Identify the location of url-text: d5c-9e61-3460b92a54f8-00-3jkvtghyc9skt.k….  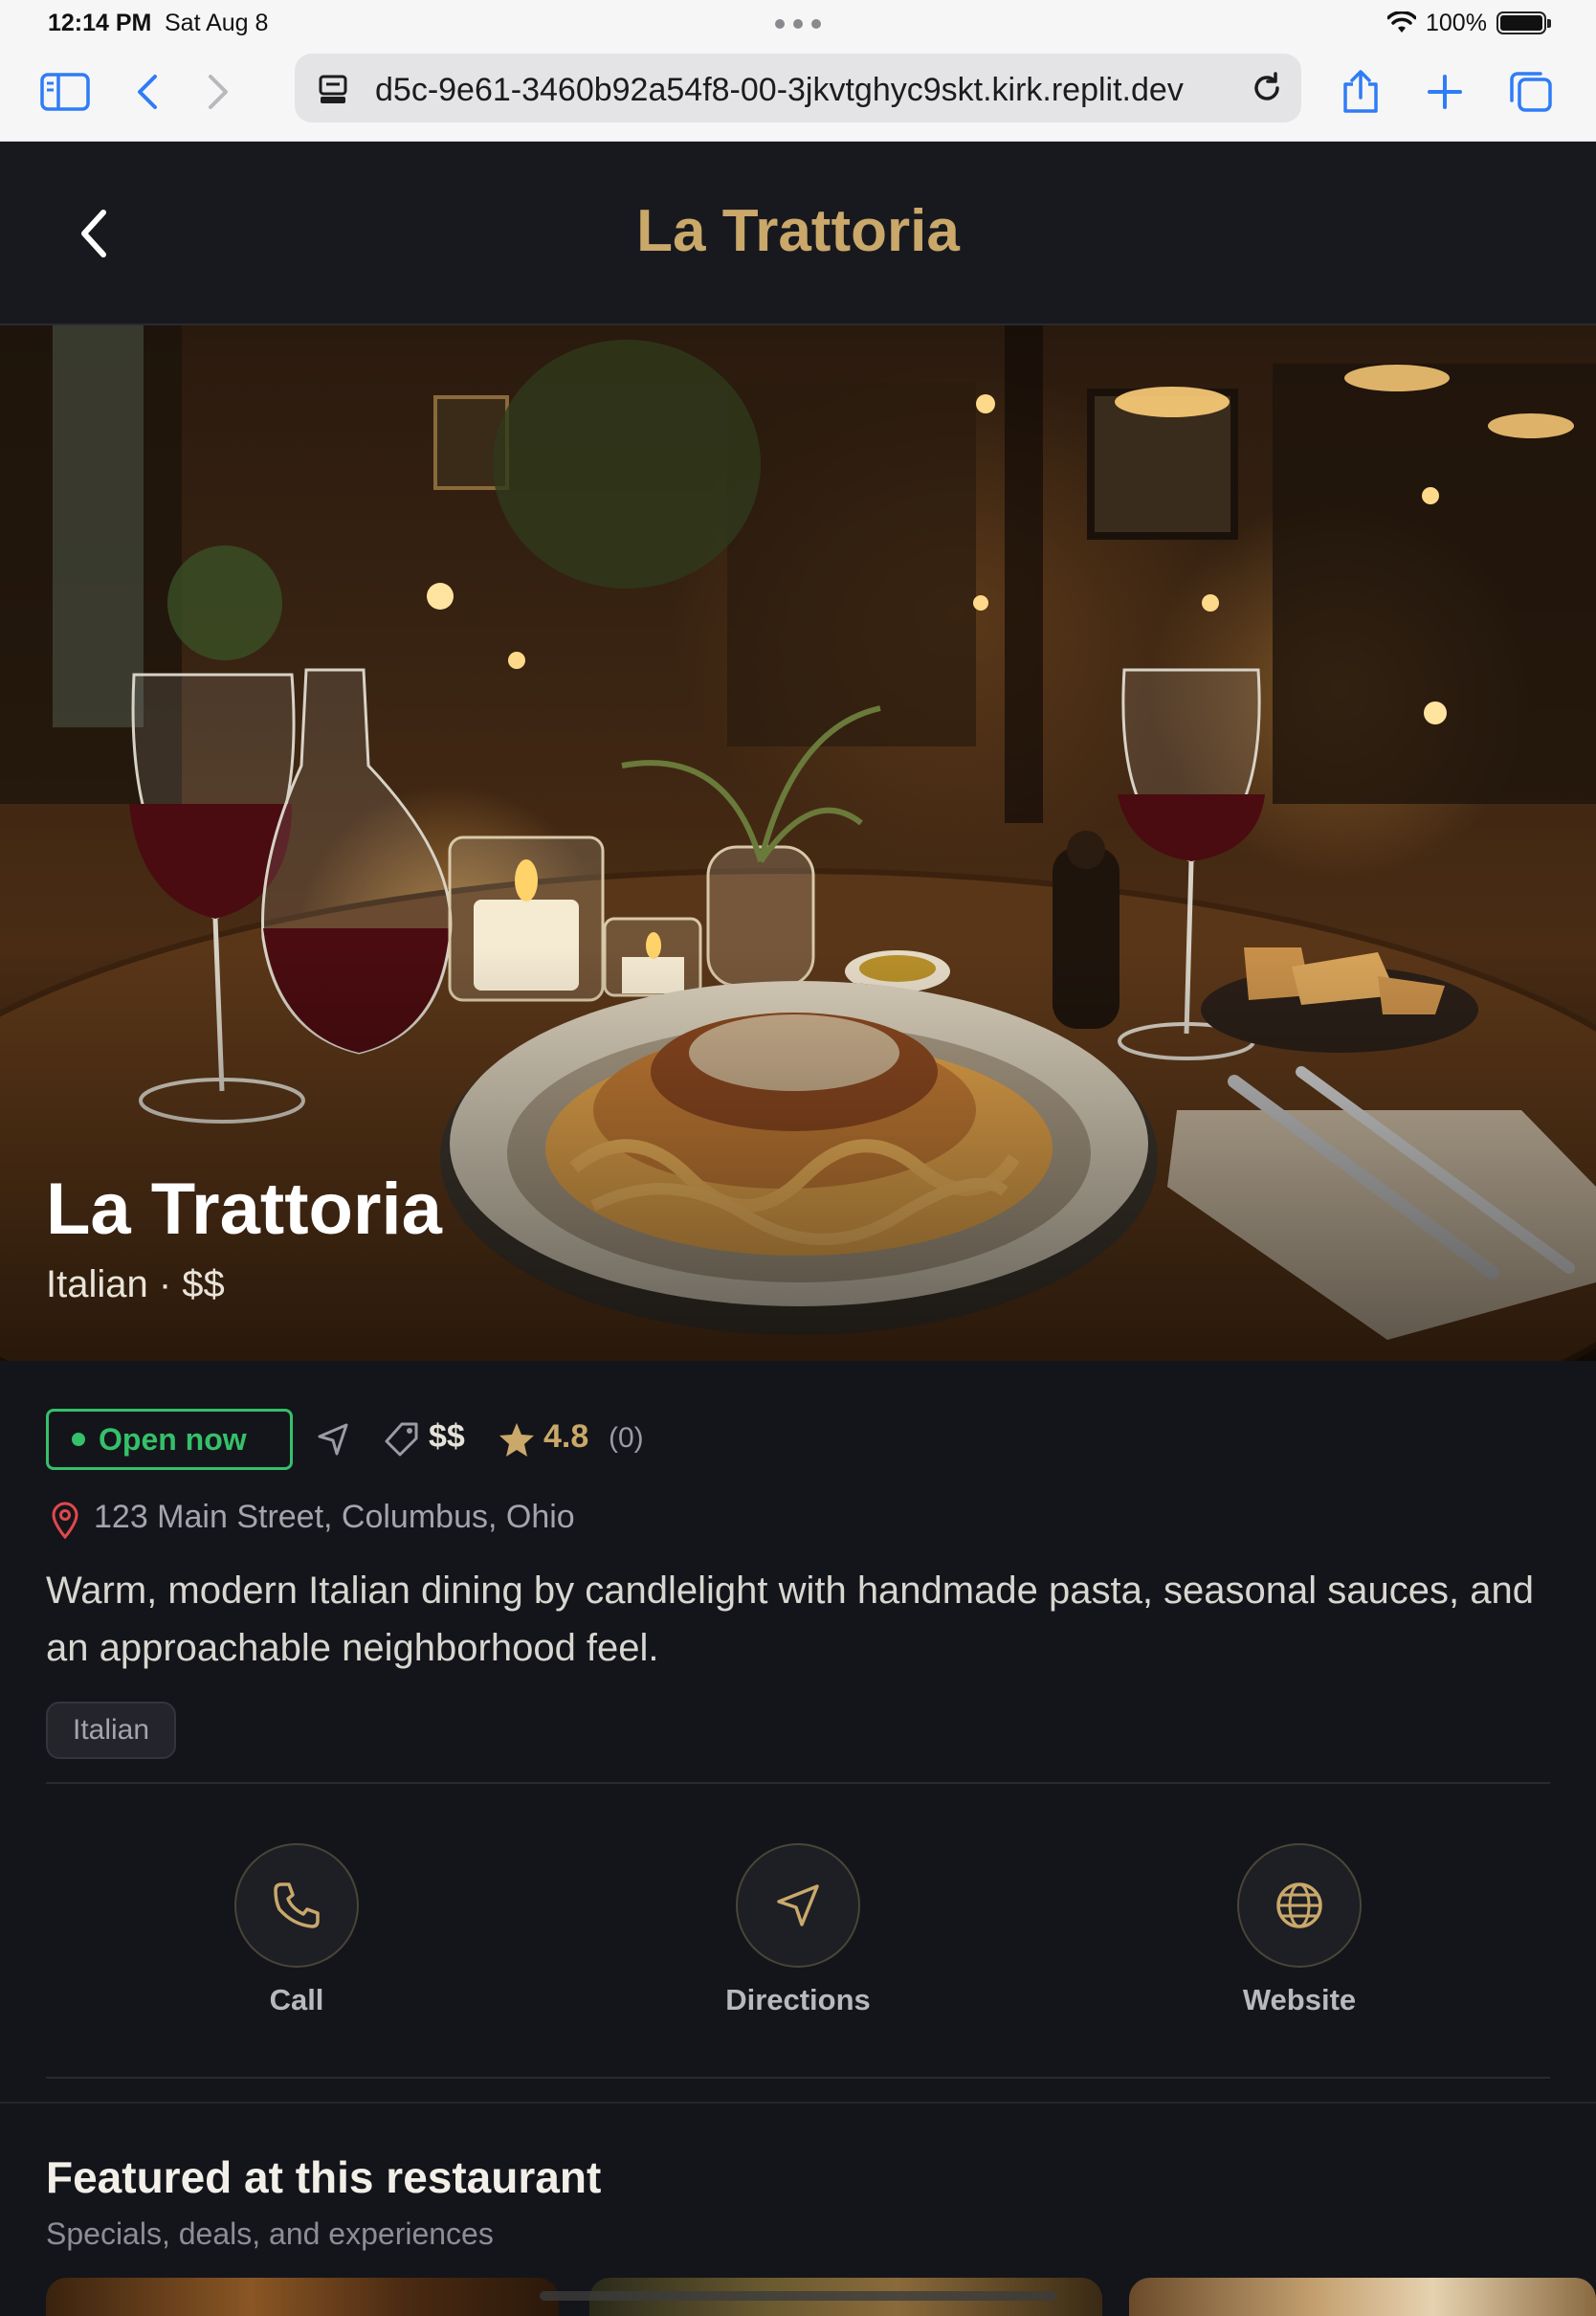
(801, 90).